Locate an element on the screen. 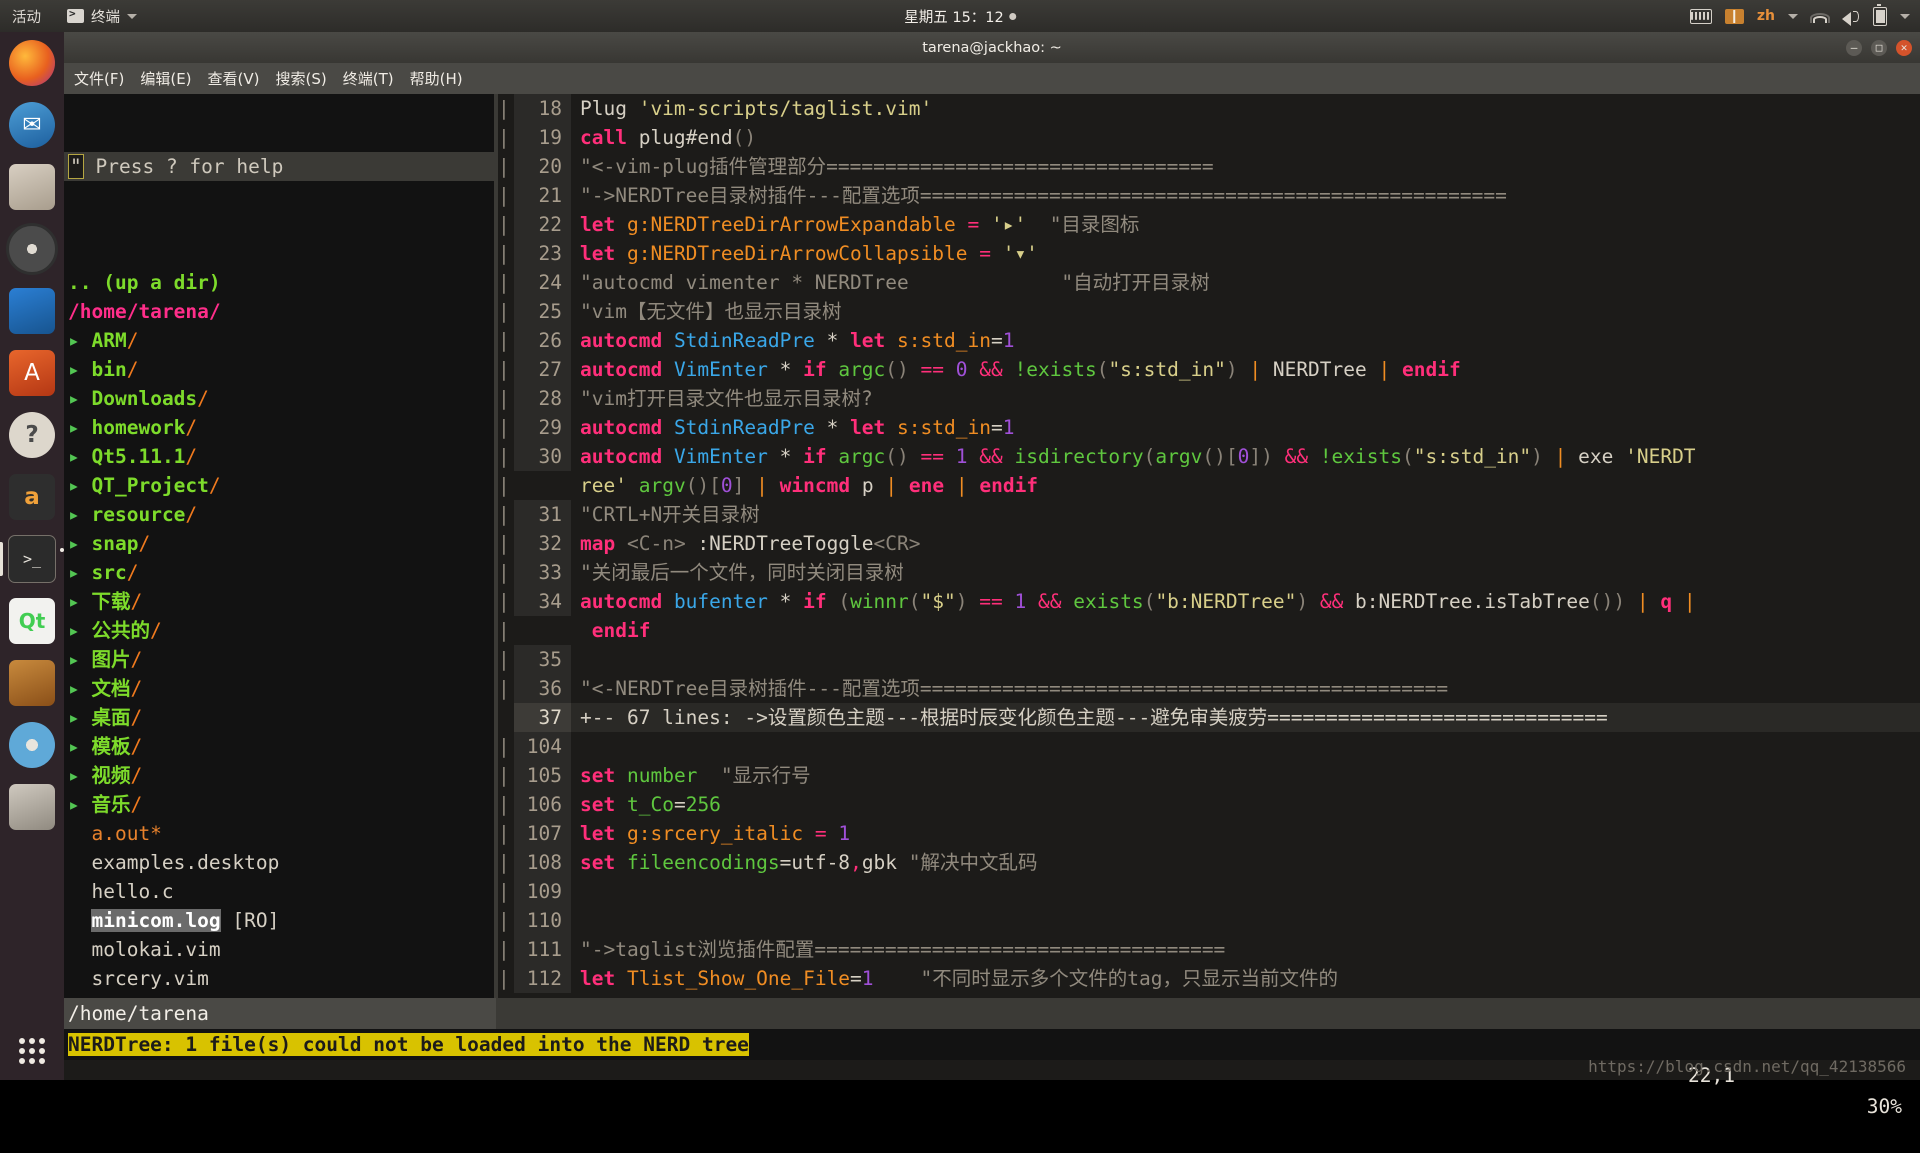 The image size is (1920, 1153). dock-item-help: ? is located at coordinates (32, 435).